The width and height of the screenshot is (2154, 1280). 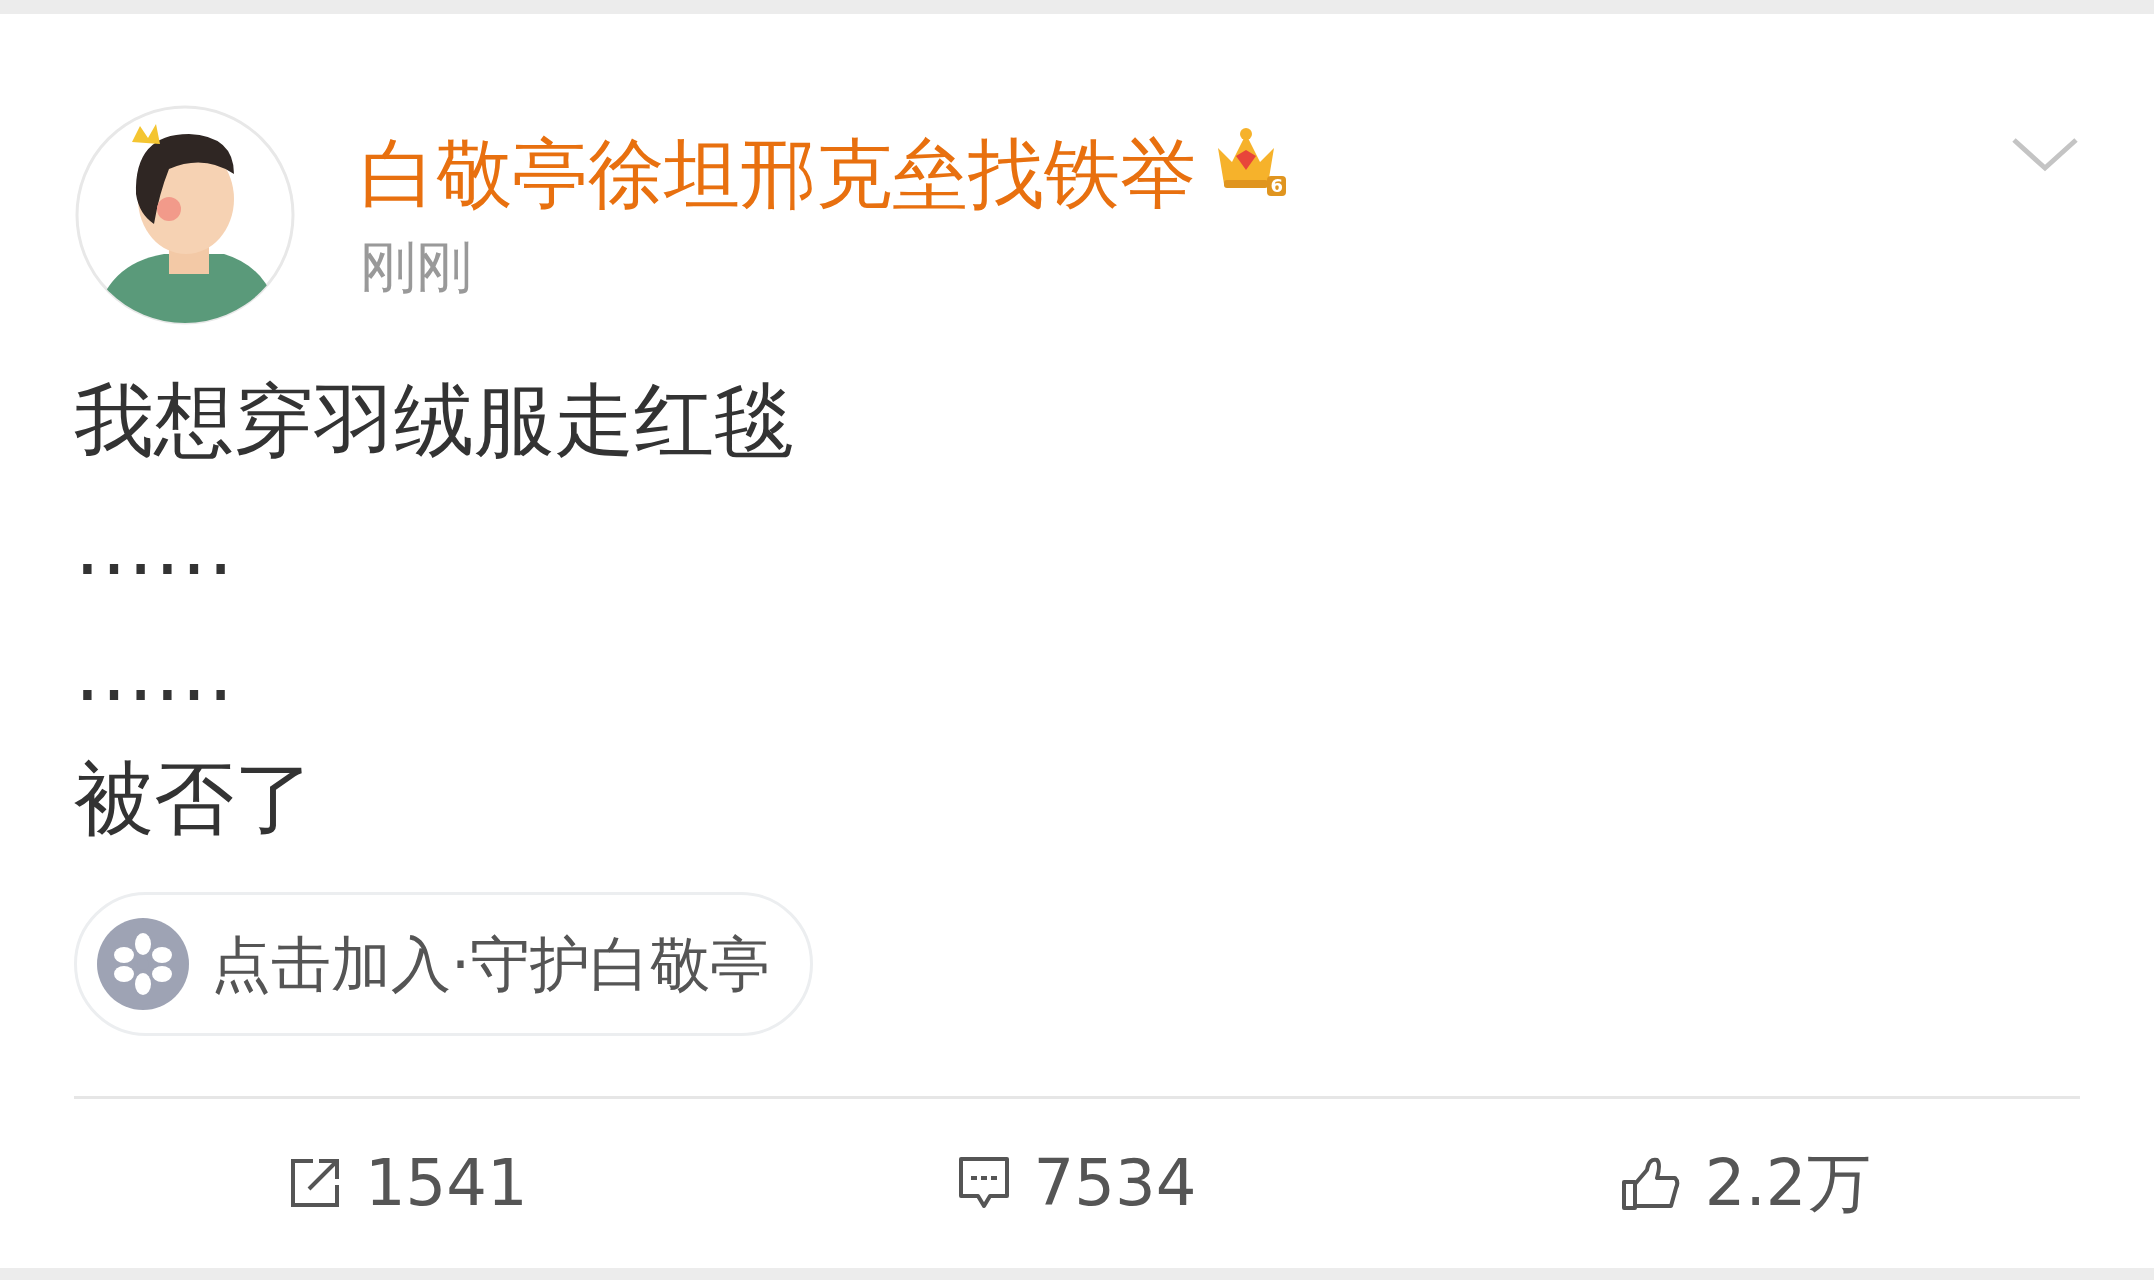 What do you see at coordinates (314, 1183) in the screenshot?
I see `share-icon` at bounding box center [314, 1183].